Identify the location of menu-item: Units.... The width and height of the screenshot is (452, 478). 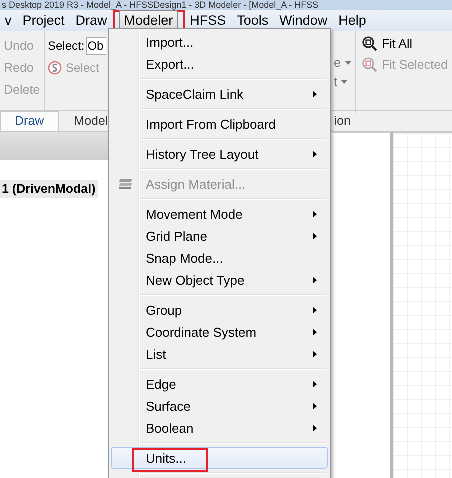
(219, 458).